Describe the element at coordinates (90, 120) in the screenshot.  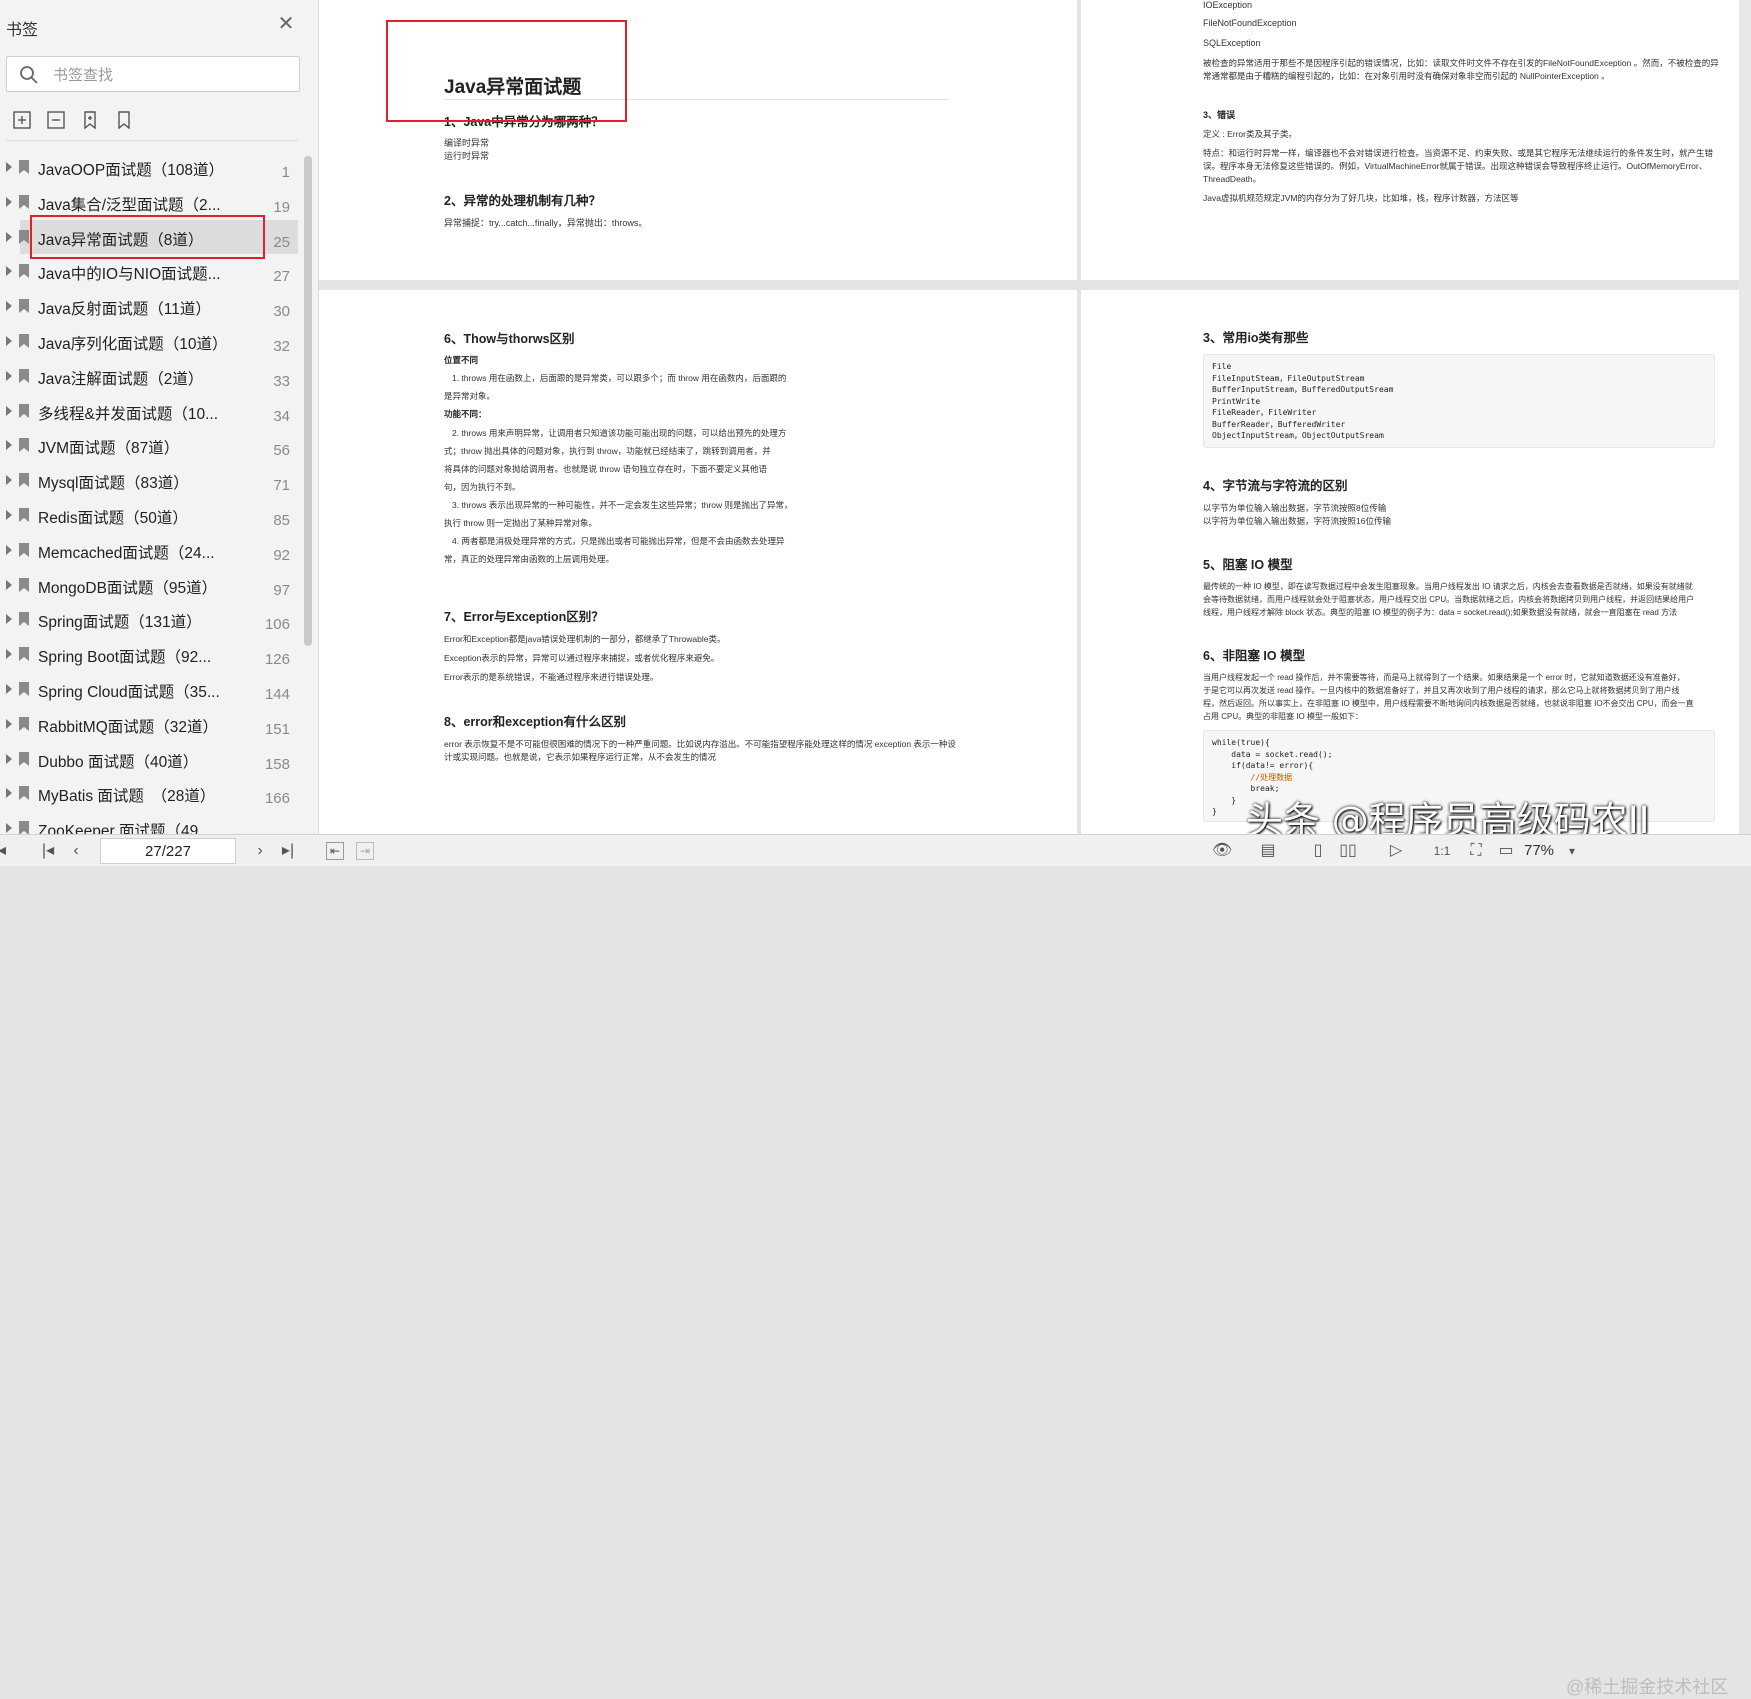
I see `add-bookmark-icon` at that location.